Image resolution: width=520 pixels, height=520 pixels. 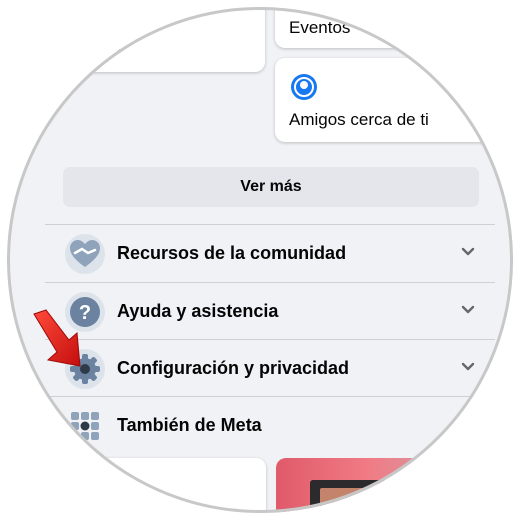 What do you see at coordinates (85, 253) in the screenshot?
I see `handshake-heart-icon` at bounding box center [85, 253].